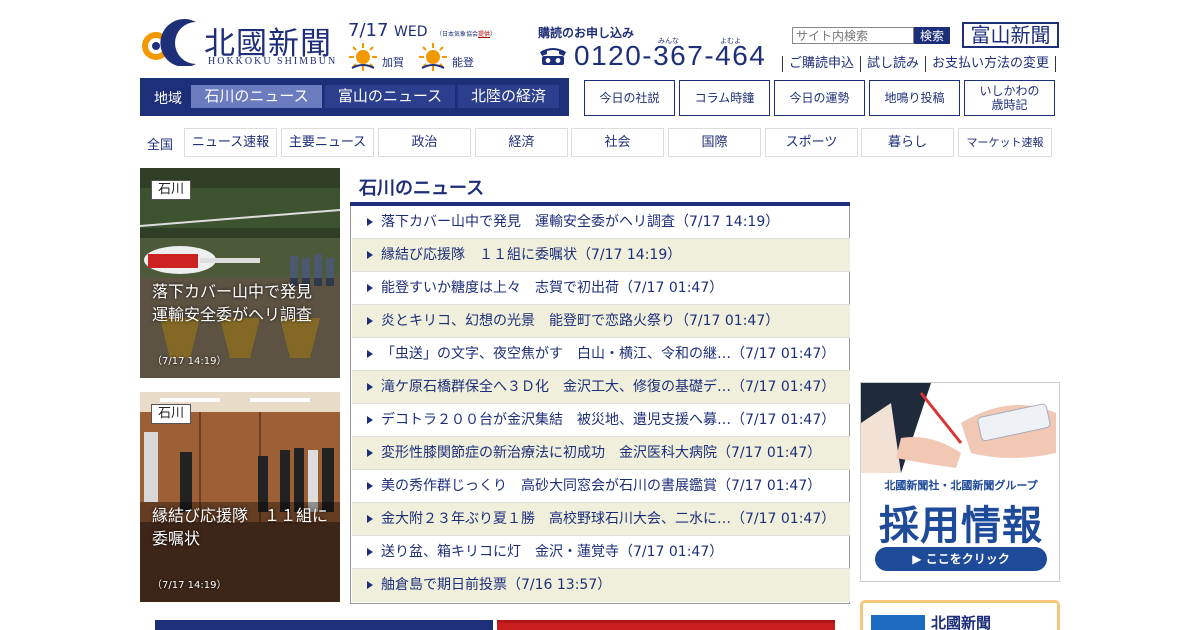  Describe the element at coordinates (433, 57) in the screenshot. I see `sun-icon` at that location.